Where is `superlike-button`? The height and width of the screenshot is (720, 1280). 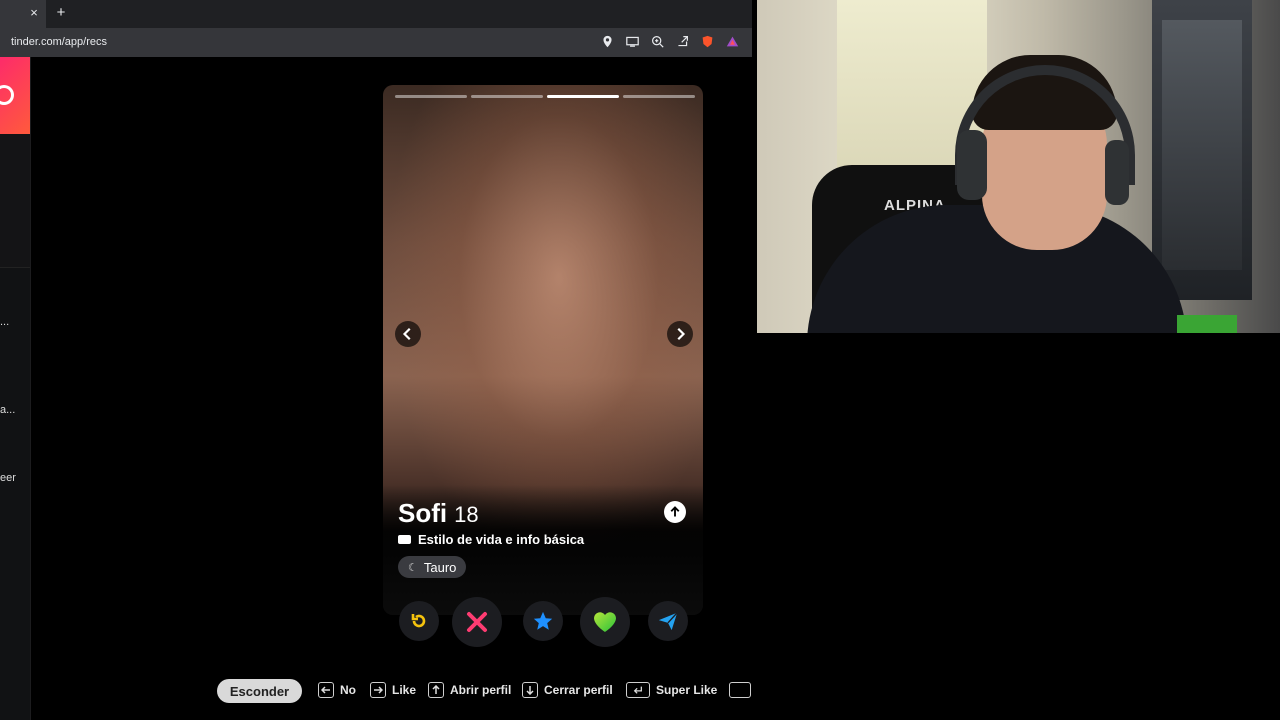
superlike-button is located at coordinates (543, 621).